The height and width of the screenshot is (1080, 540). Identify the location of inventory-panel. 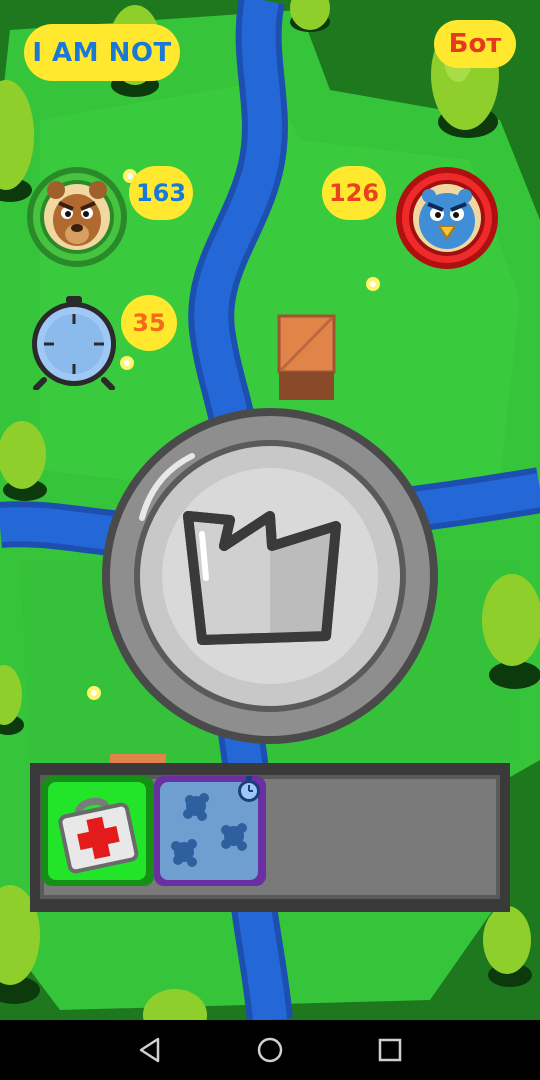
(270, 837).